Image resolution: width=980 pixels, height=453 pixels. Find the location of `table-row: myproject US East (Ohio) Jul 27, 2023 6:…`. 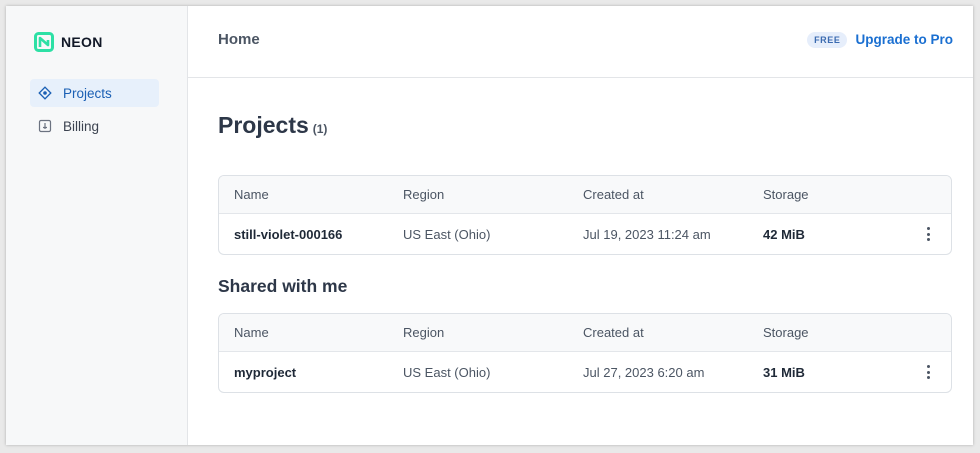

table-row: myproject US East (Ohio) Jul 27, 2023 6:… is located at coordinates (585, 372).